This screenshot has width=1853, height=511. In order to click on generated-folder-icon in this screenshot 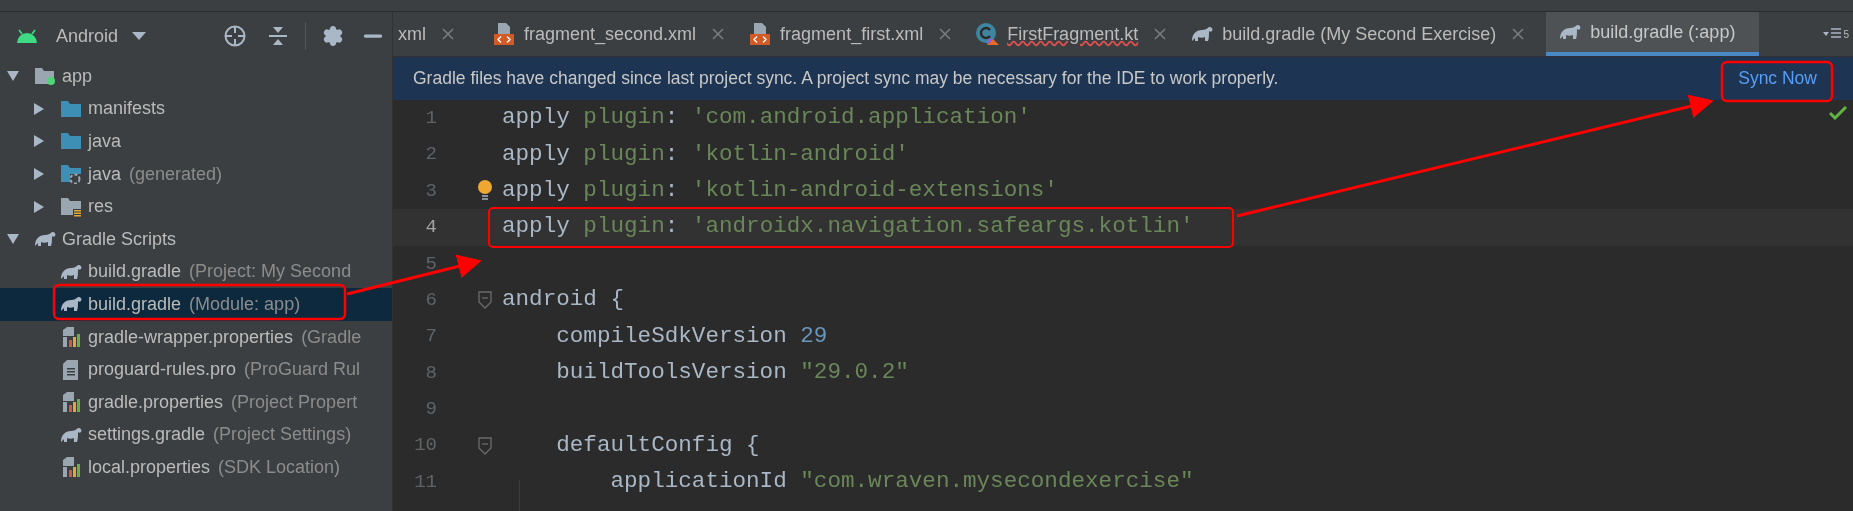, I will do `click(71, 174)`.